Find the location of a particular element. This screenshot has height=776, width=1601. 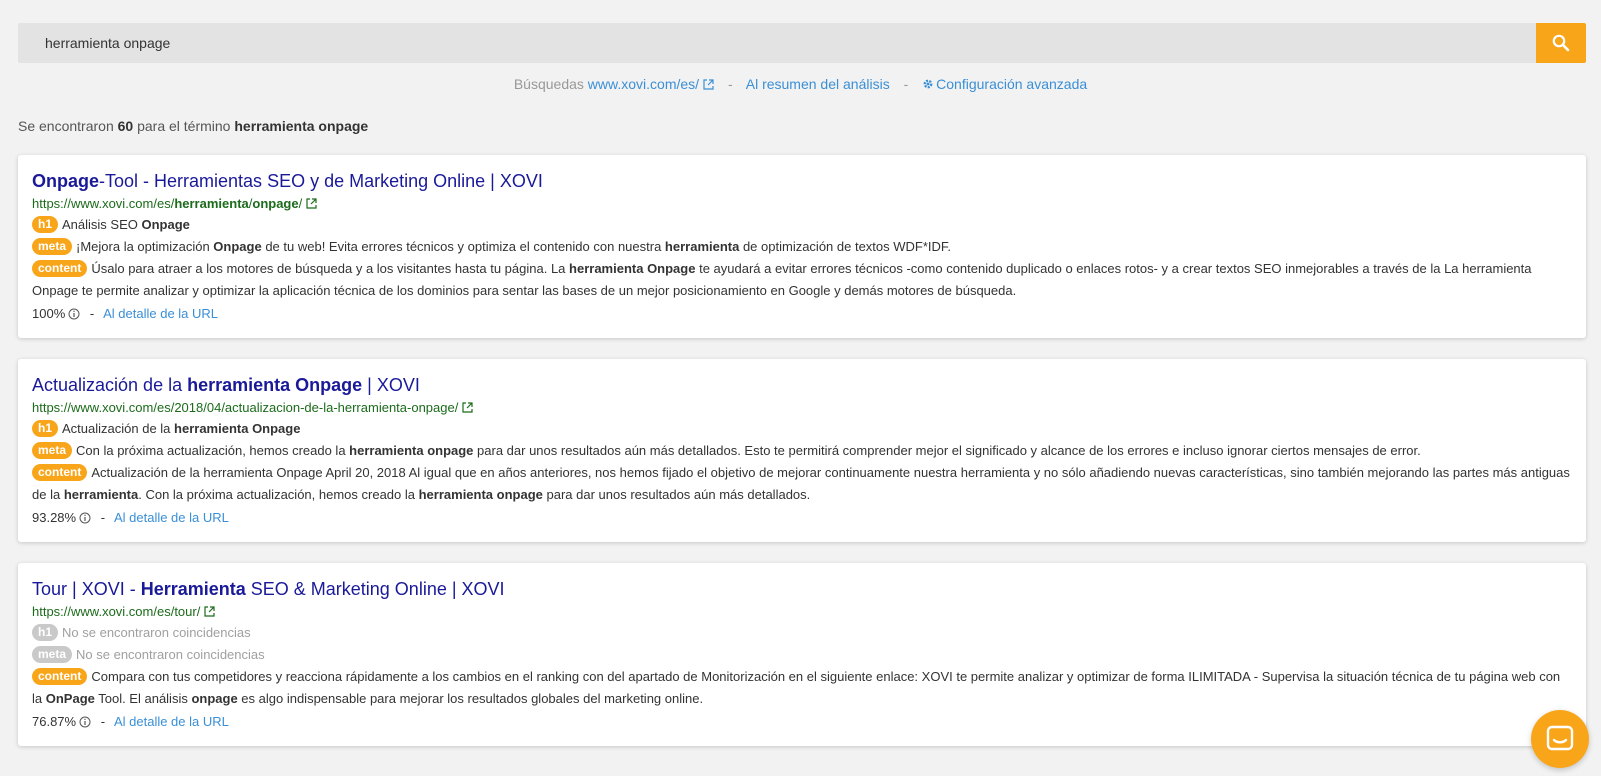

meta-highlight: Onpage is located at coordinates (237, 246).